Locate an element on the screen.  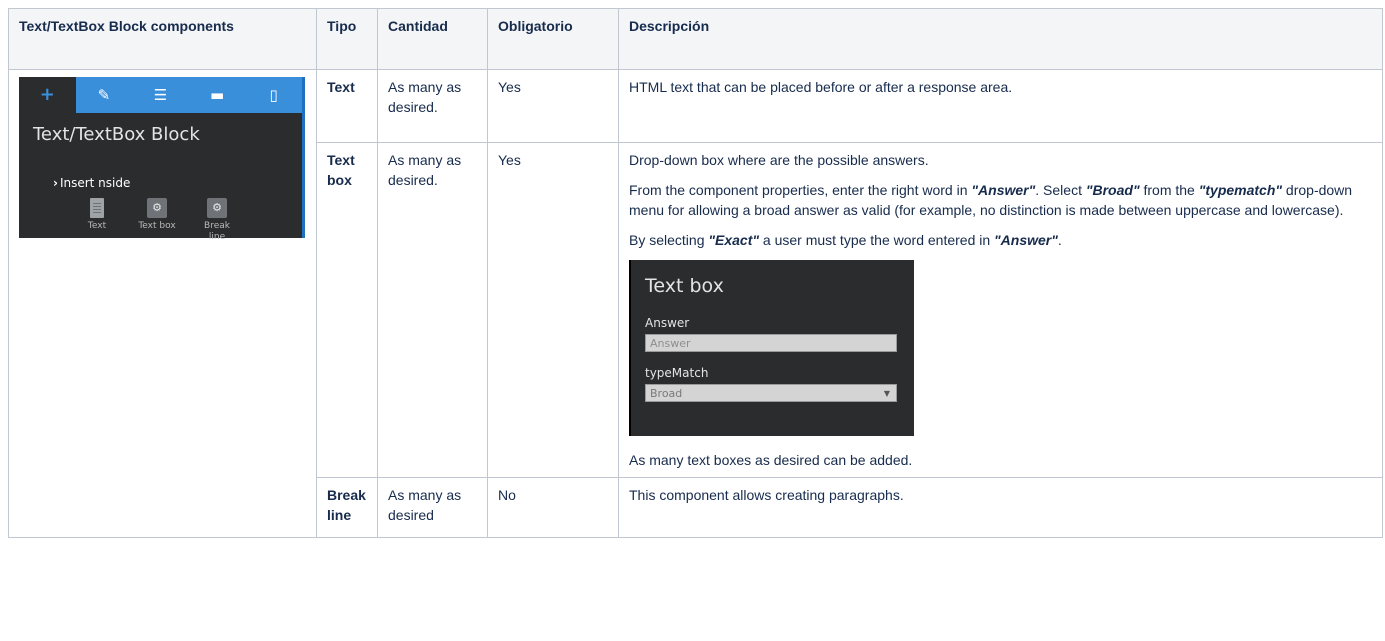
header-obligatorio: Obligatorio is located at coordinates (553, 39).